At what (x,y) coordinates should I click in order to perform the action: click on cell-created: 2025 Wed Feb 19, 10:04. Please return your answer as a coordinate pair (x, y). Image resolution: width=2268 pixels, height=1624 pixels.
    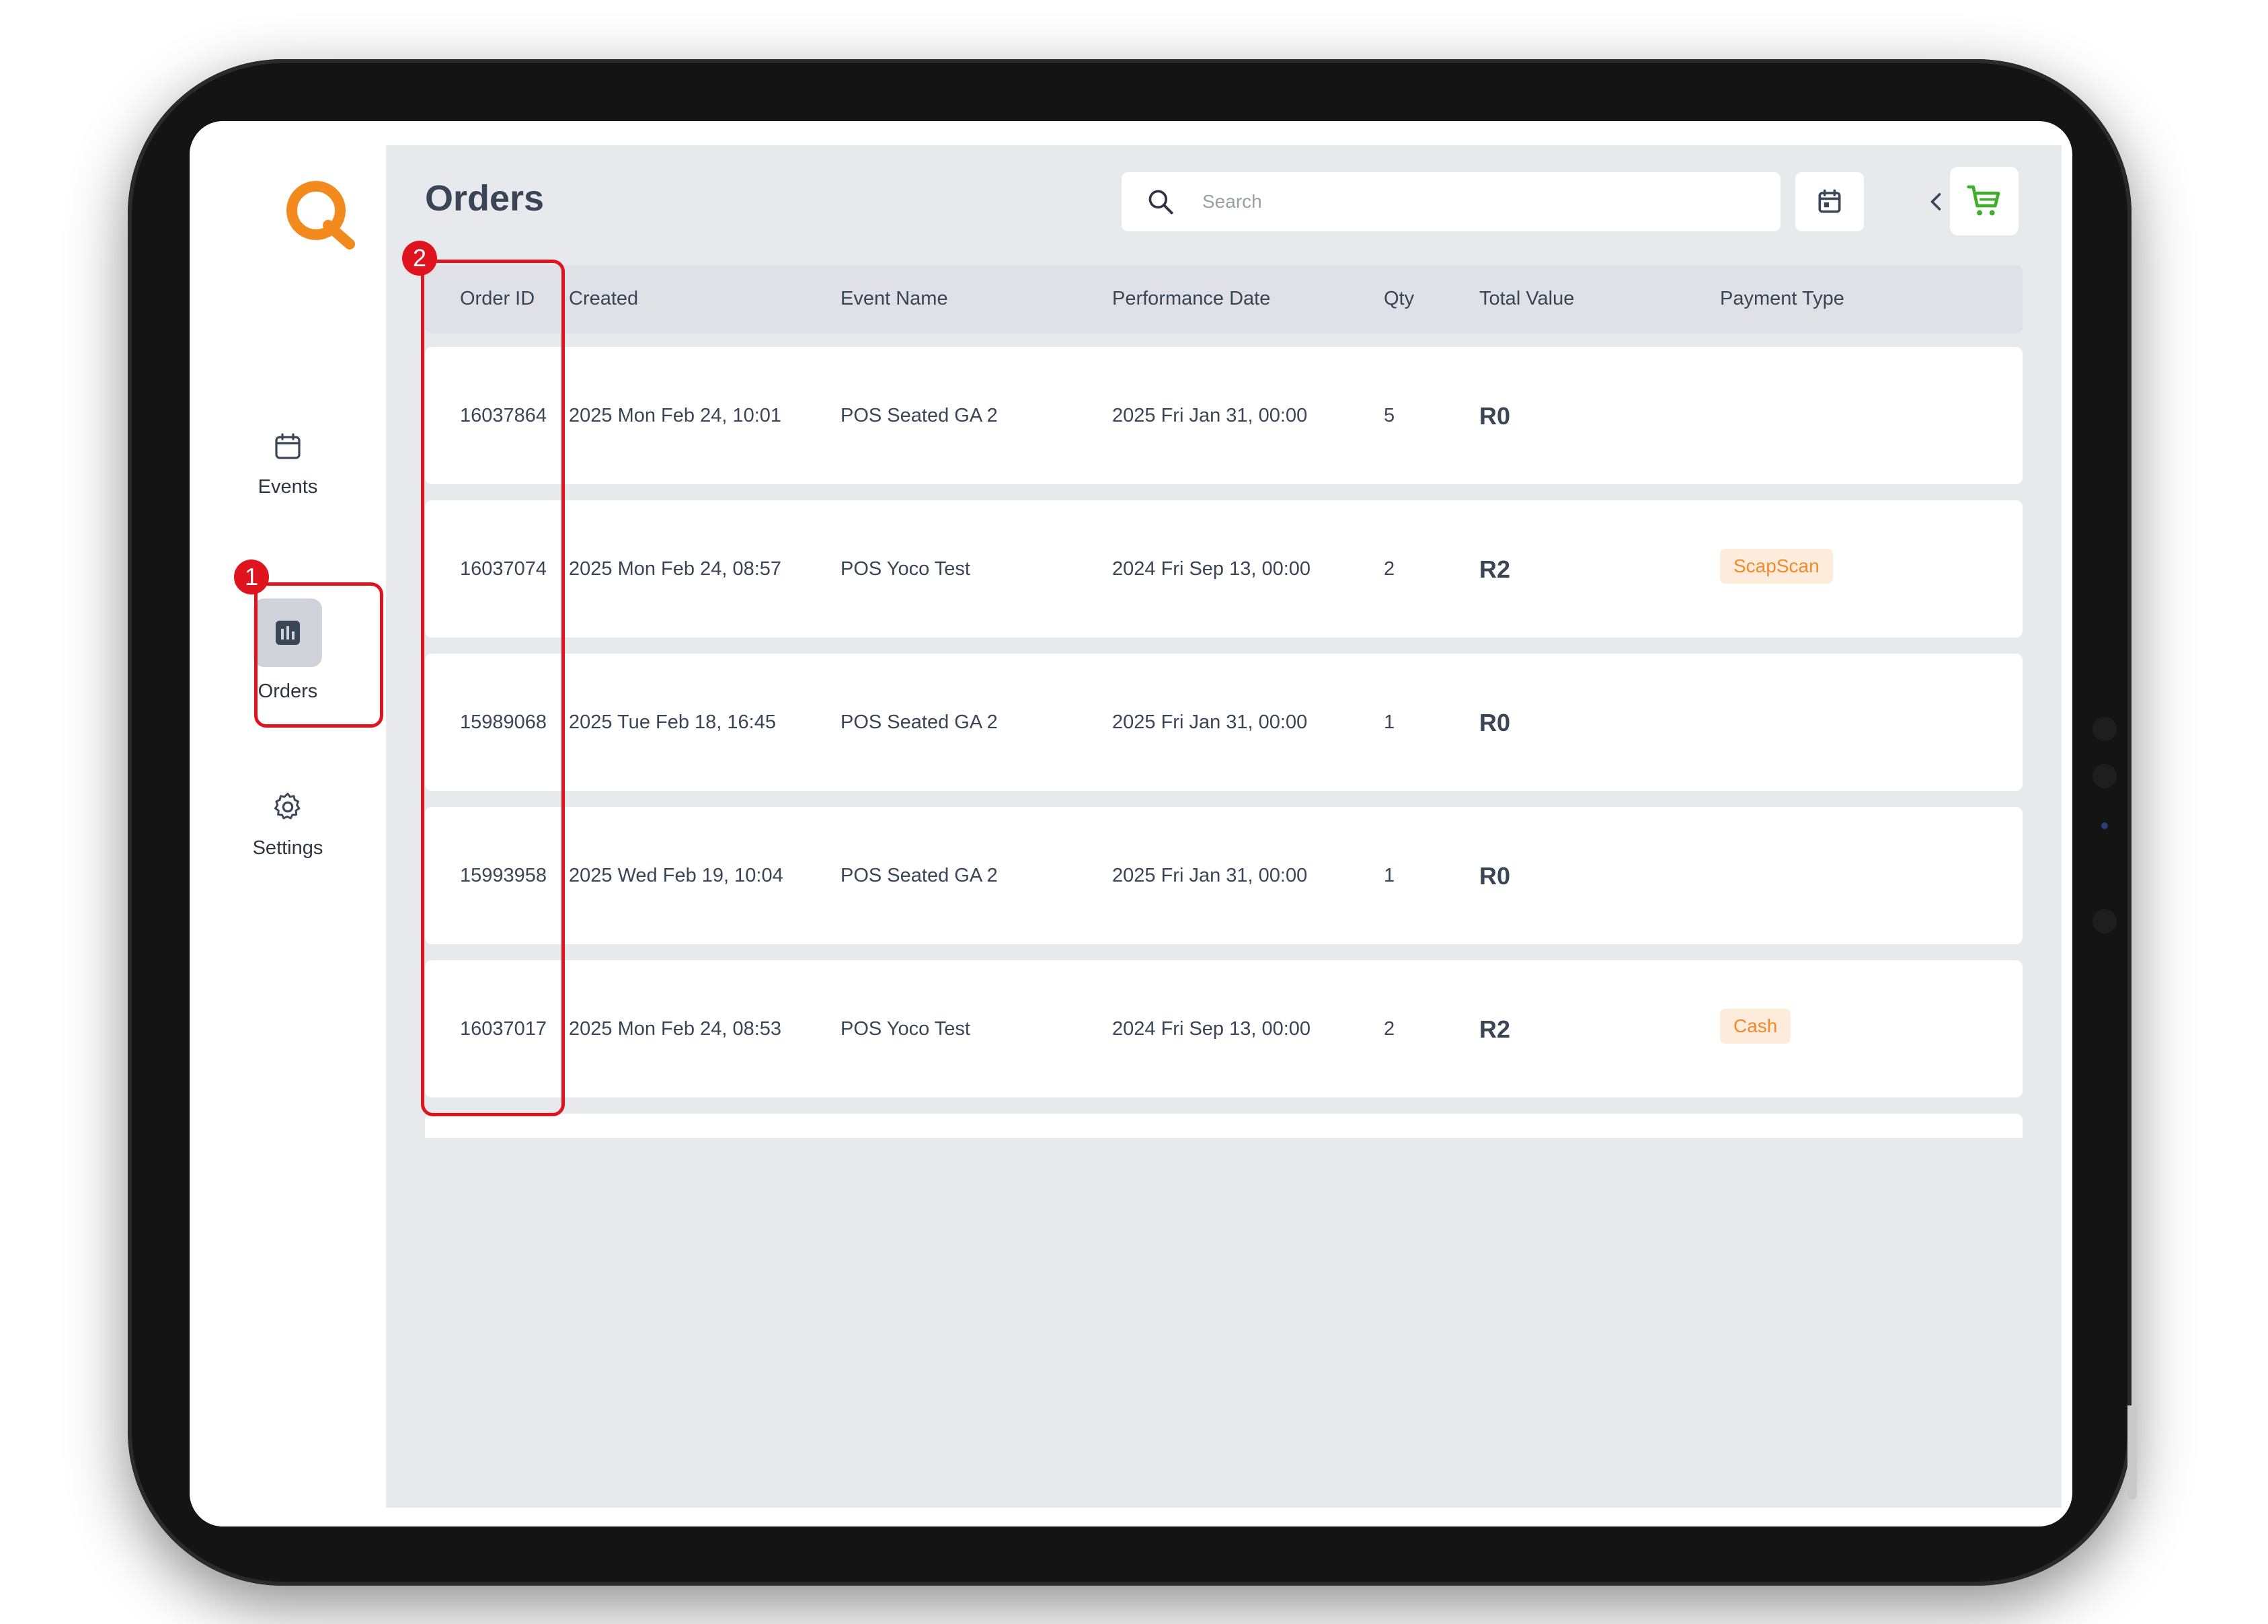
    Looking at the image, I should click on (676, 875).